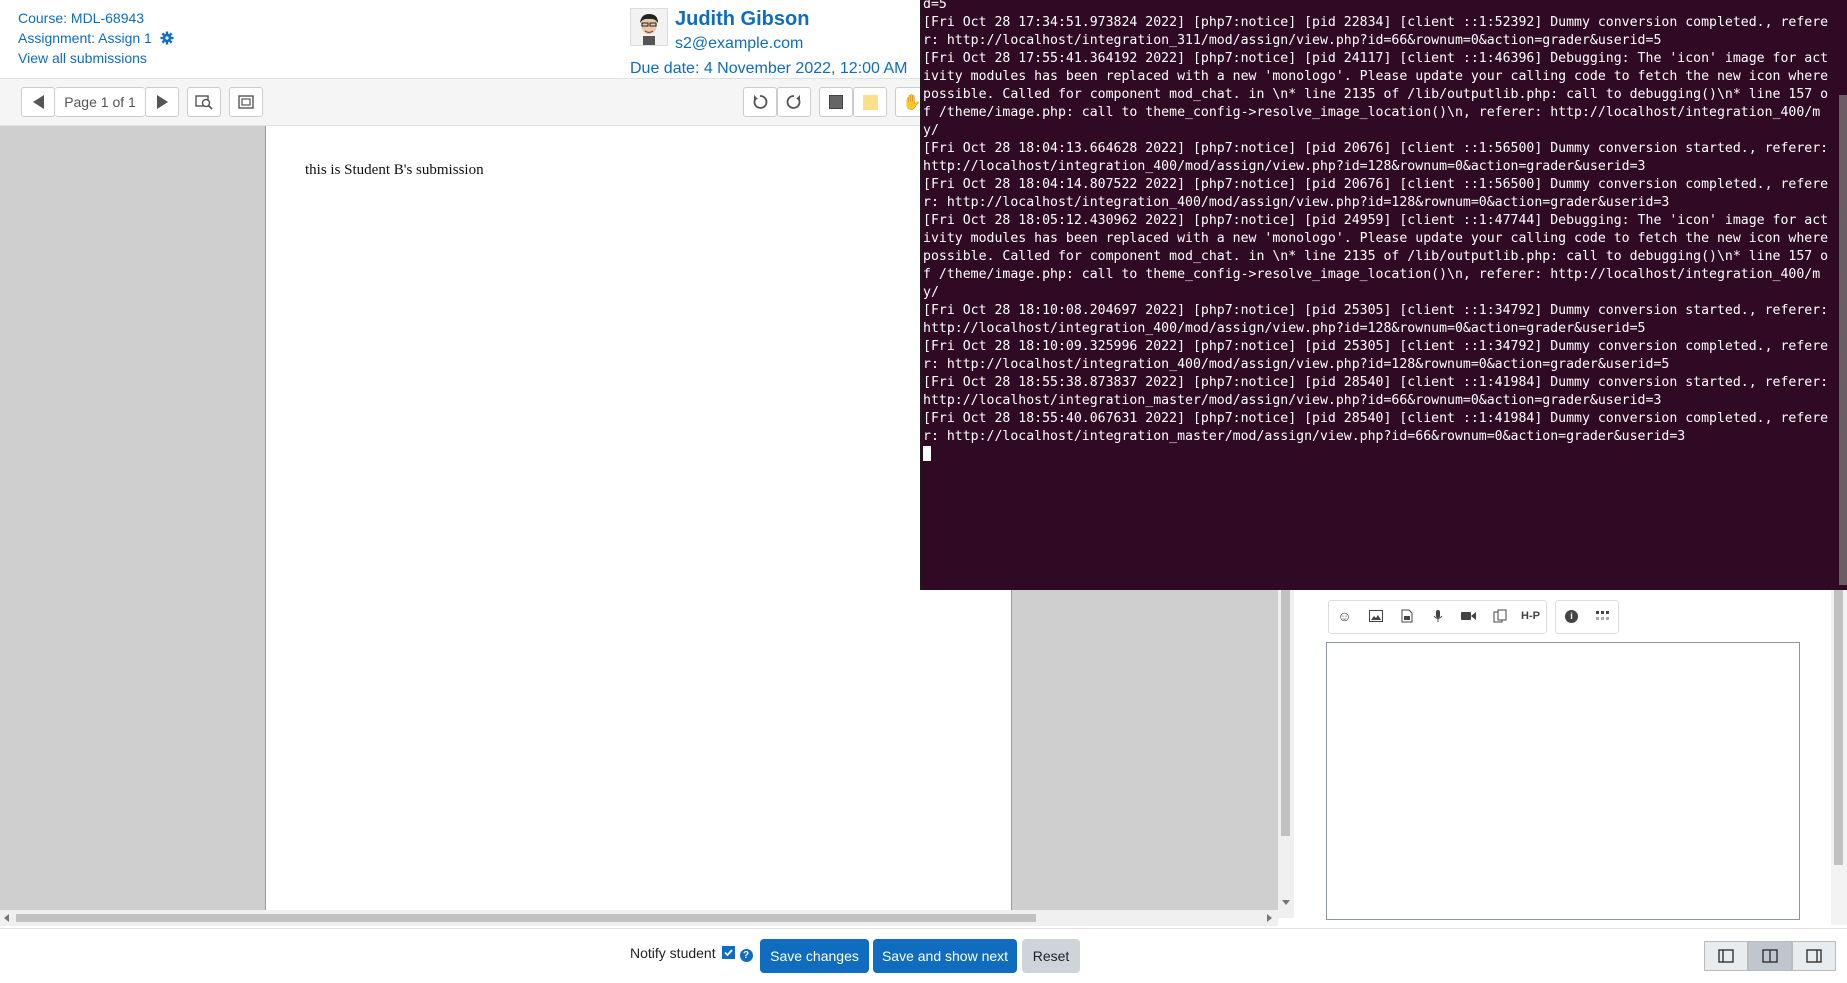 Image resolution: width=1847 pixels, height=983 pixels. I want to click on h5p-icon: H-P, so click(1530, 616).